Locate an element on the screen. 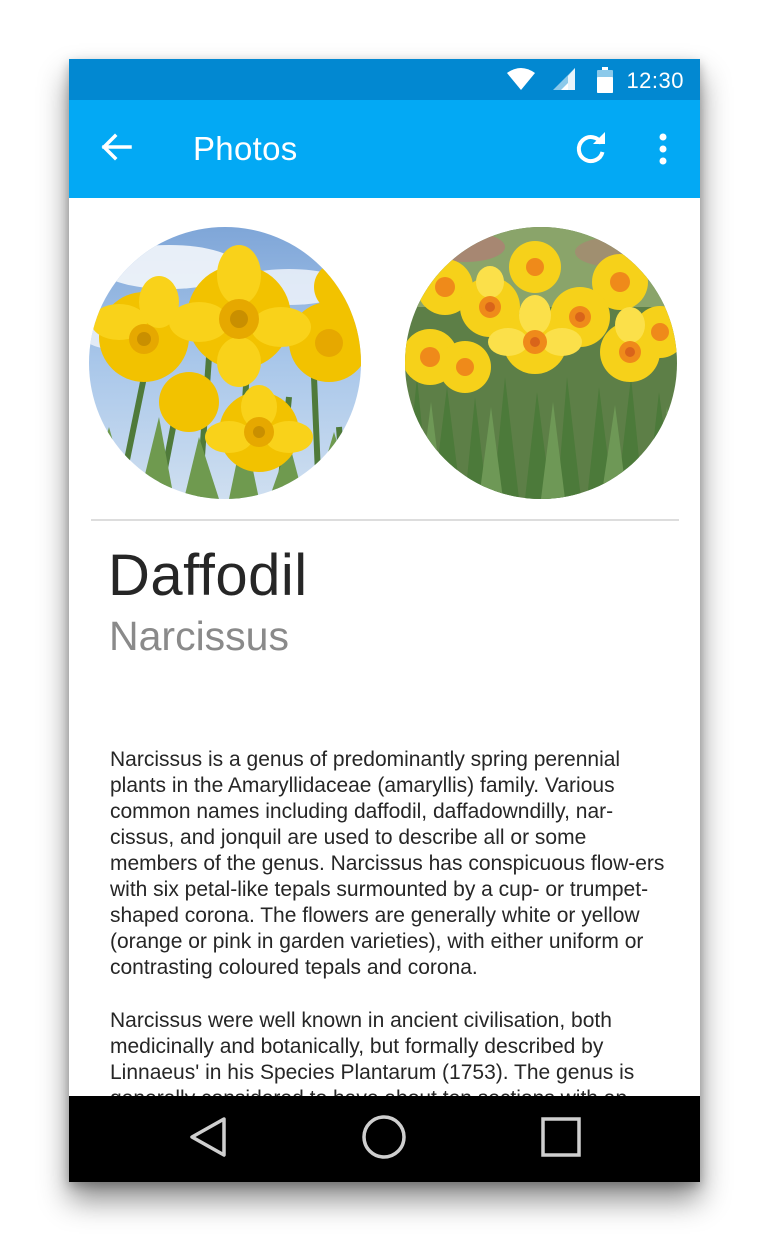  divider is located at coordinates (385, 520).